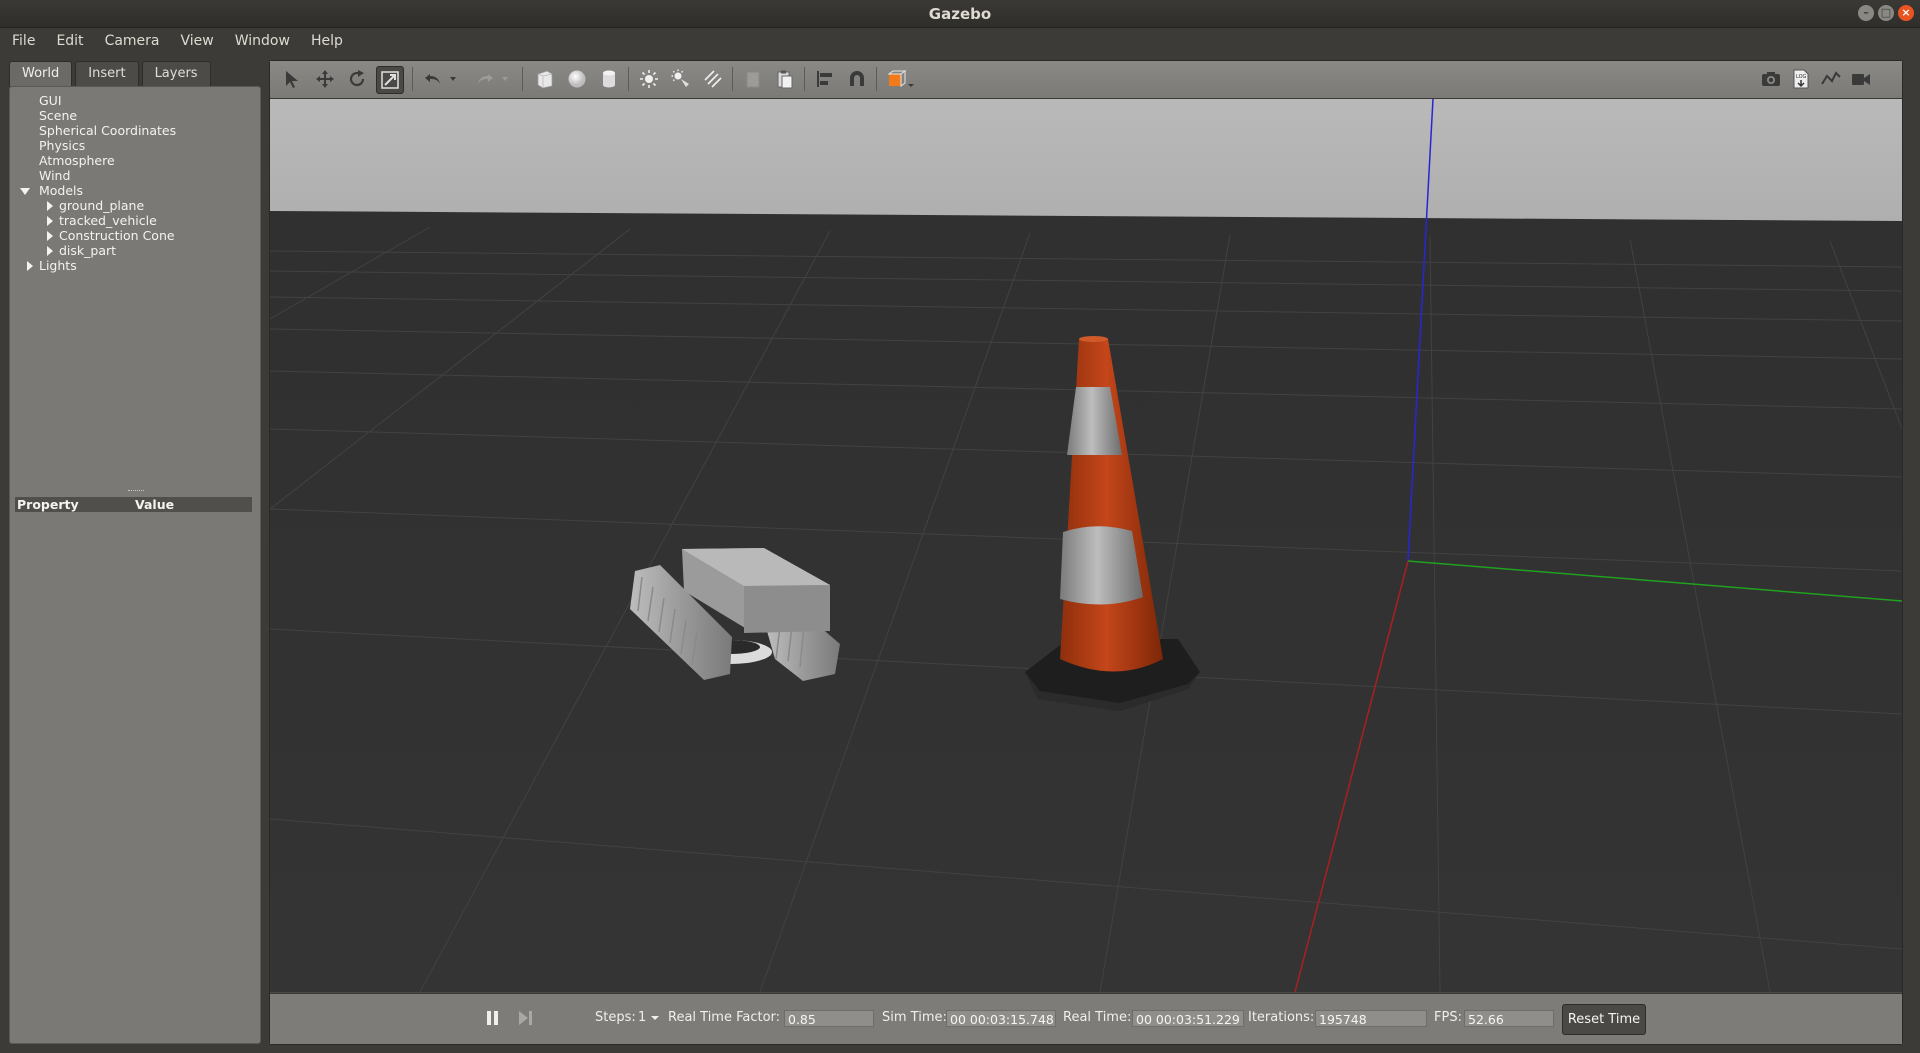 The image size is (1920, 1053). I want to click on redo-icon, so click(485, 79).